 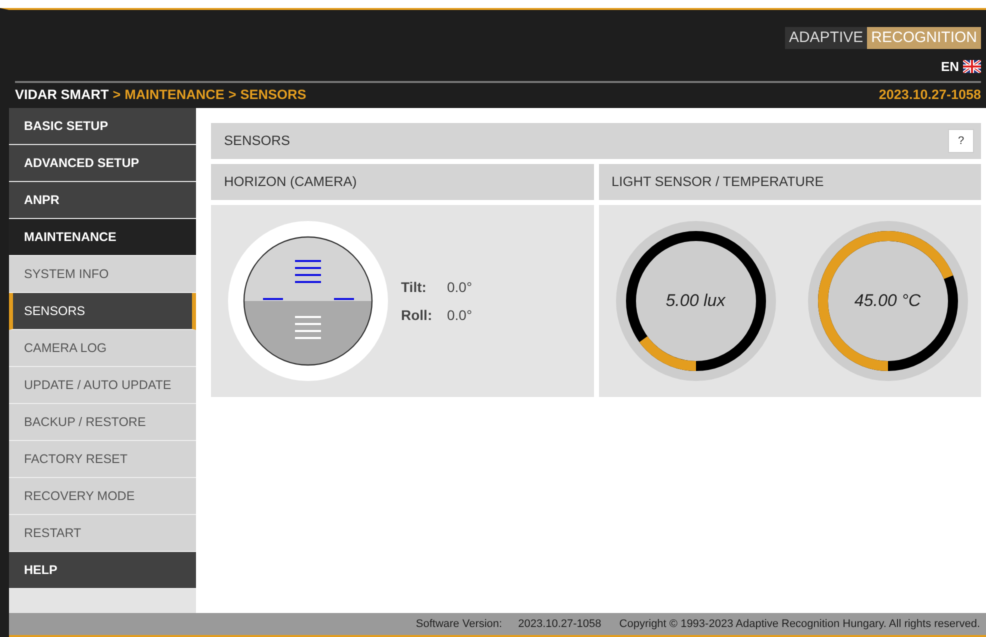 What do you see at coordinates (924, 38) in the screenshot?
I see `logo-text: RECOGNITION` at bounding box center [924, 38].